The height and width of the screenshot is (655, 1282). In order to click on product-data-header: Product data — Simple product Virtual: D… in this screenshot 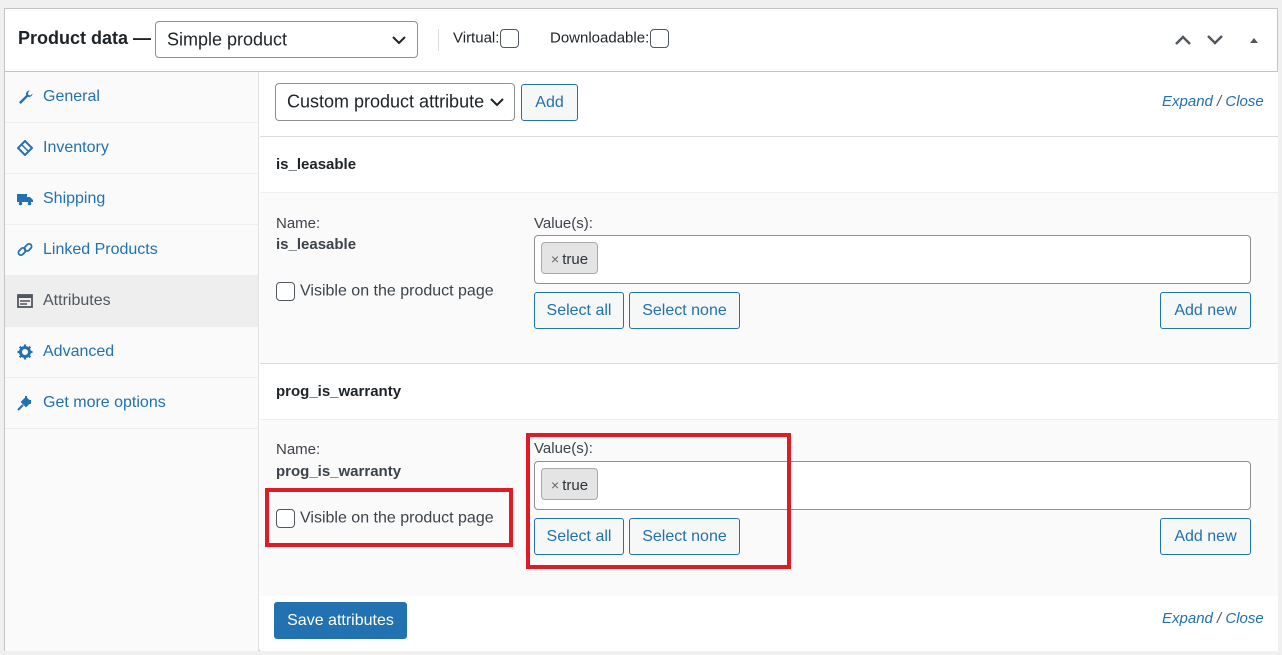, I will do `click(641, 40)`.